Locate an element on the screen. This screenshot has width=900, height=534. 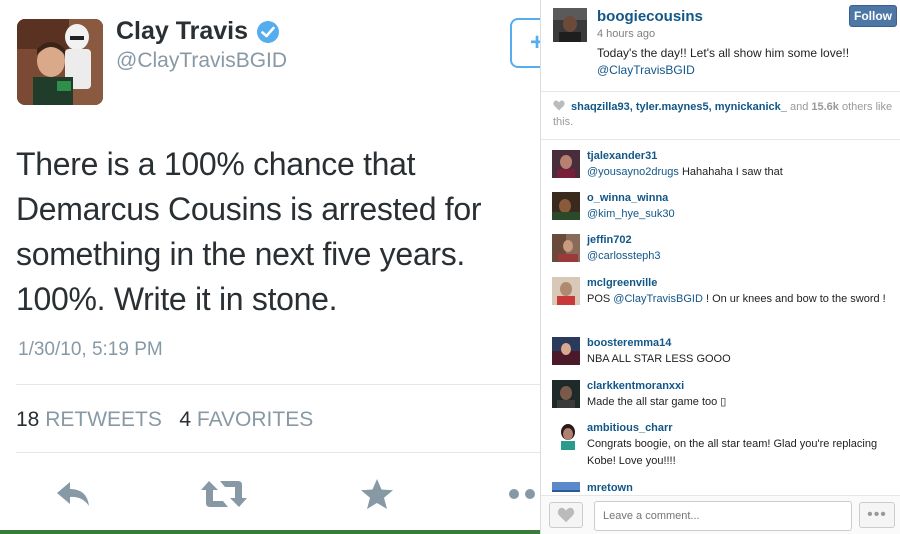
comment-text: NBA ALL STAR LESS GOOO is located at coordinates (659, 359).